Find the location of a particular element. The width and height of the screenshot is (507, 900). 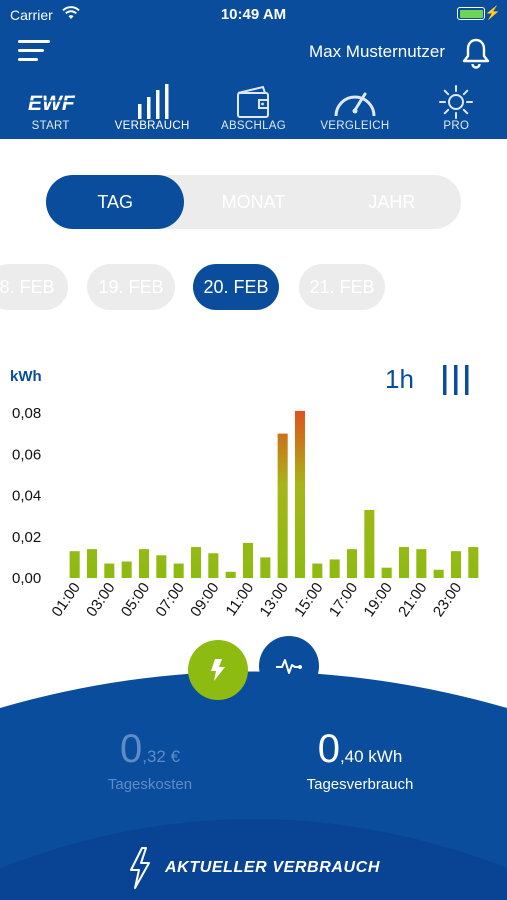

nav-verbrauch-label: VERBRAUCH is located at coordinates (152, 126).